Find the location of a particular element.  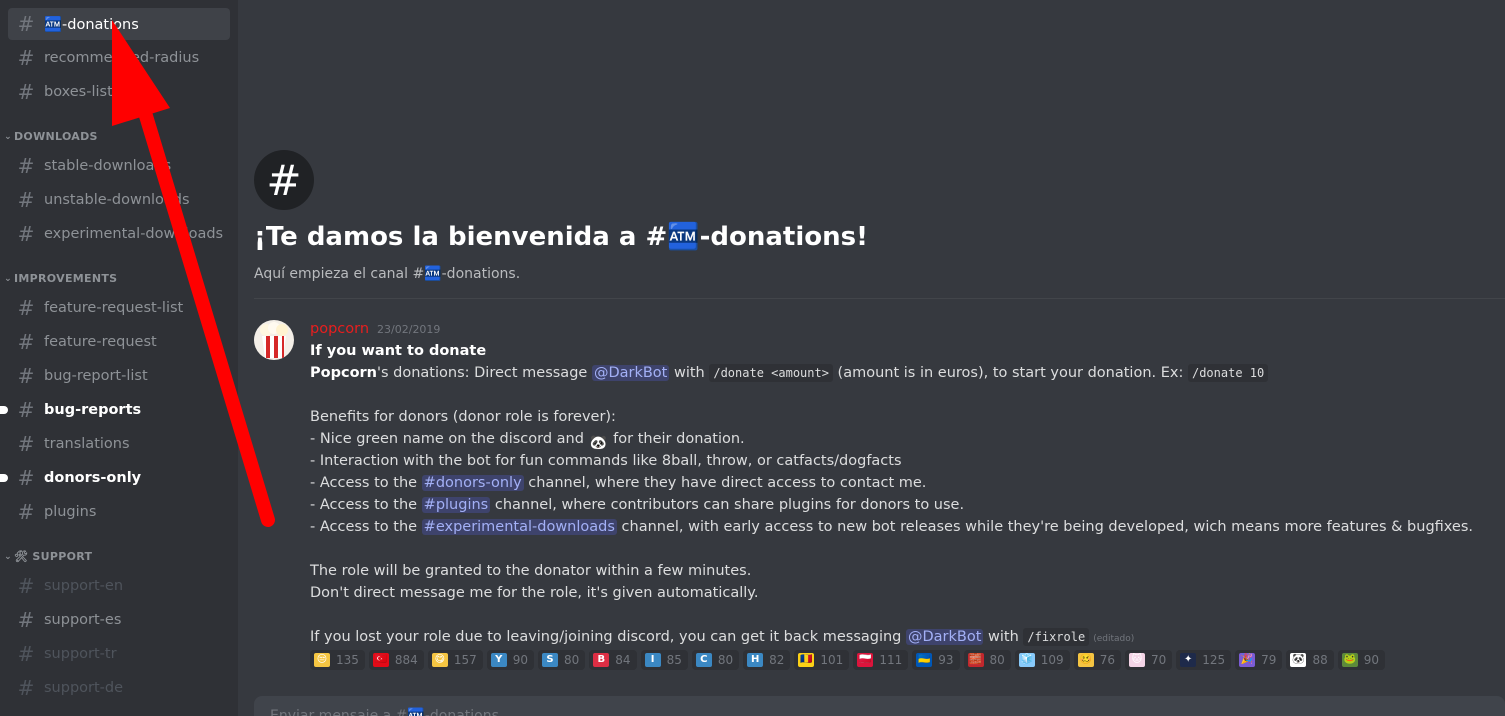

channel-donors-only: # donors-only is located at coordinates (115, 478).